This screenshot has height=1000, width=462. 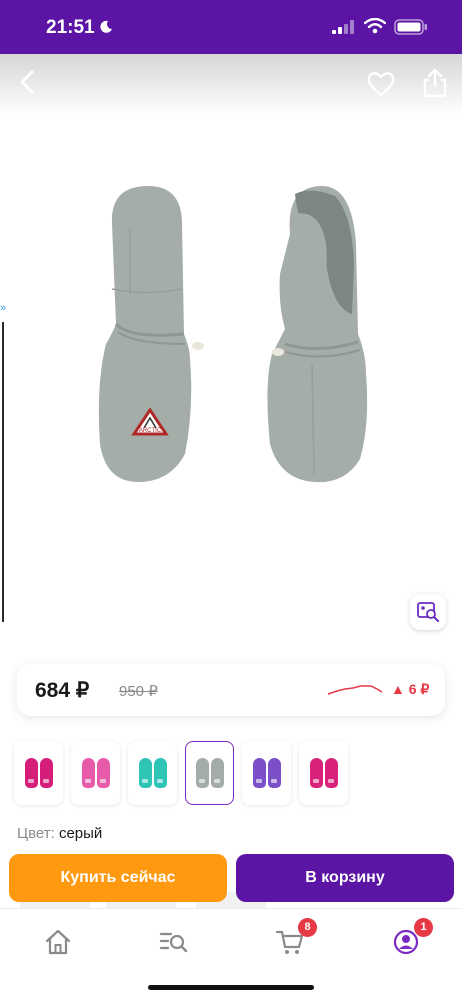 I want to click on battery-icon, so click(x=410, y=27).